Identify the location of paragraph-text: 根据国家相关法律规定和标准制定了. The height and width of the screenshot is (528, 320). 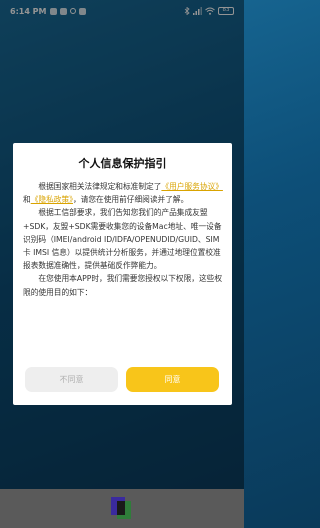
(100, 186).